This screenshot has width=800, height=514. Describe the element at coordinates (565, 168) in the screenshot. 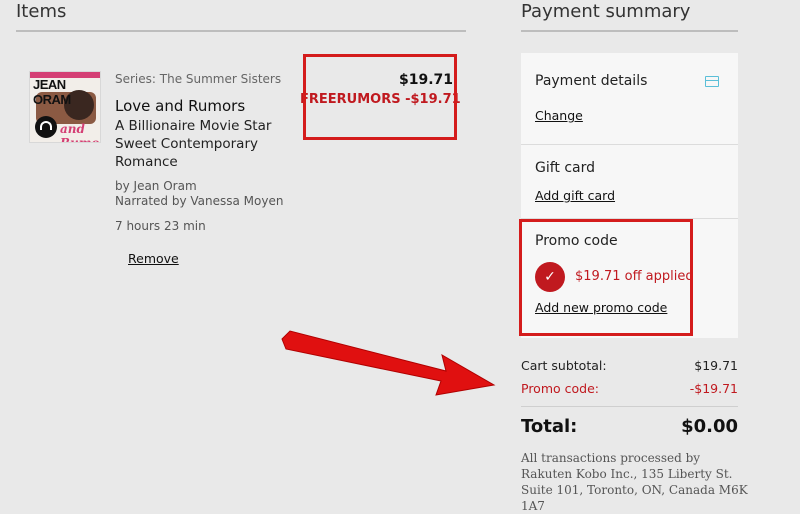

I see `gift-card-label: Gift card` at that location.